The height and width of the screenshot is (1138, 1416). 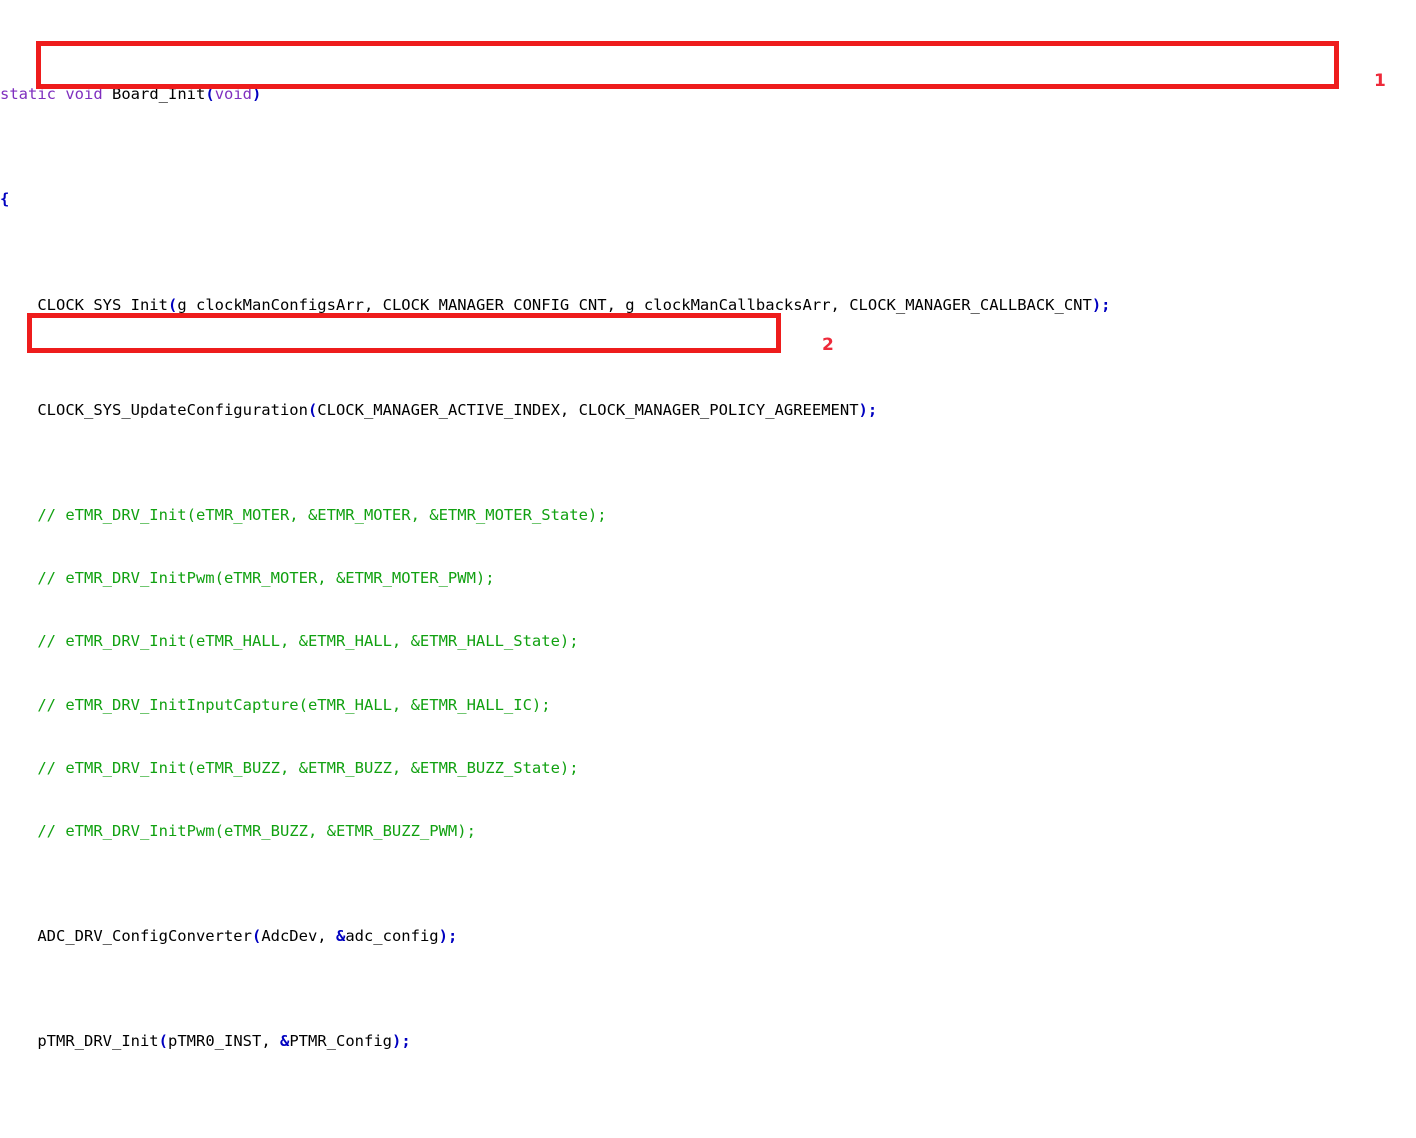 I want to click on call-arg: AdcDev,, so click(x=298, y=936).